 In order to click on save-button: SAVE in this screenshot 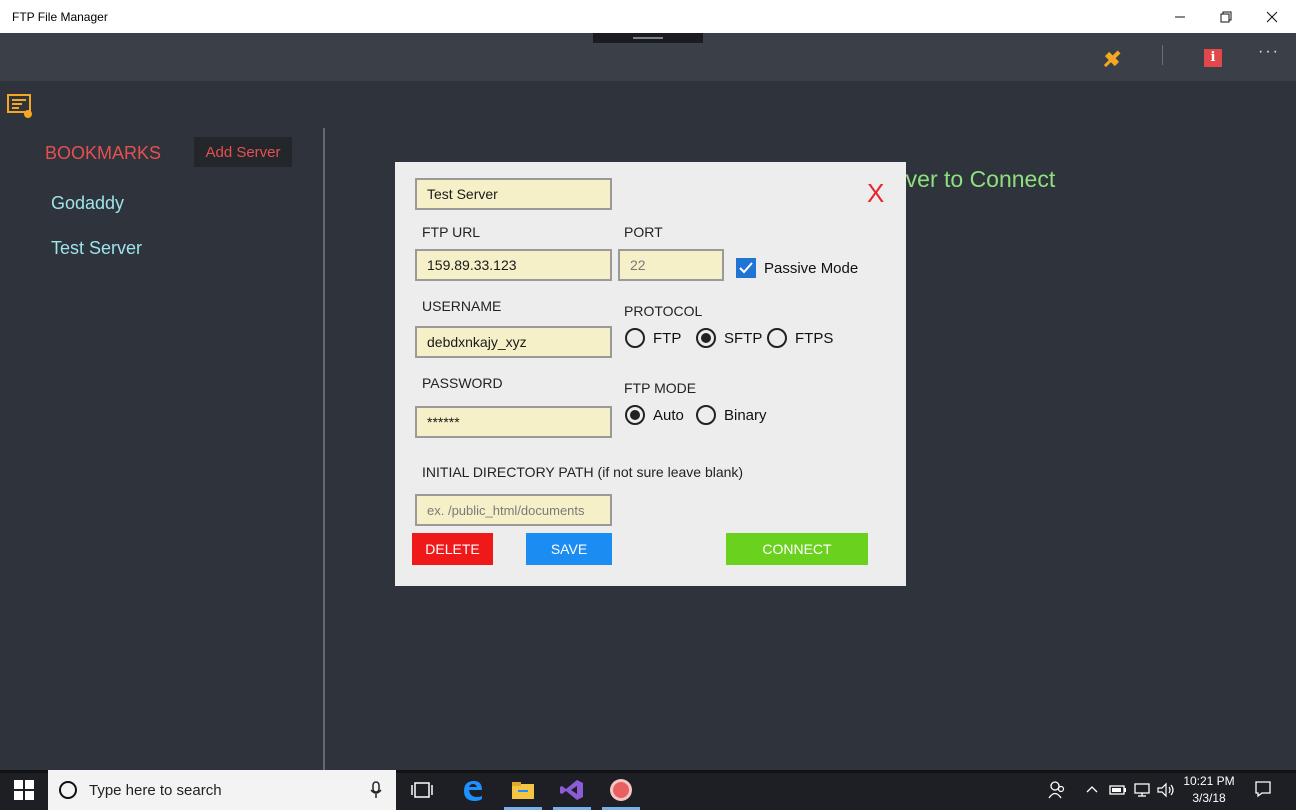, I will do `click(569, 549)`.